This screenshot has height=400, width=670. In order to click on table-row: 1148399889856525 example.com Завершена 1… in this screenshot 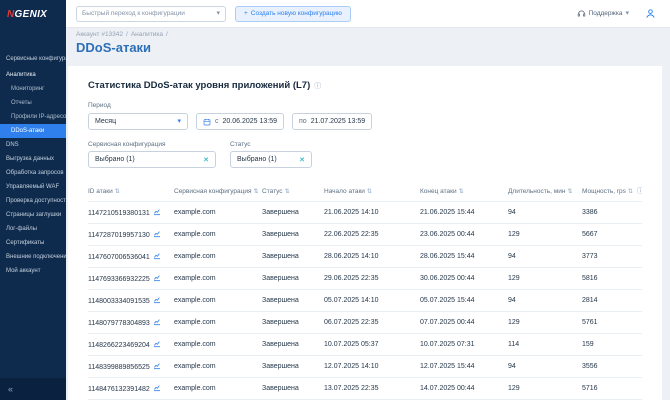, I will do `click(365, 366)`.